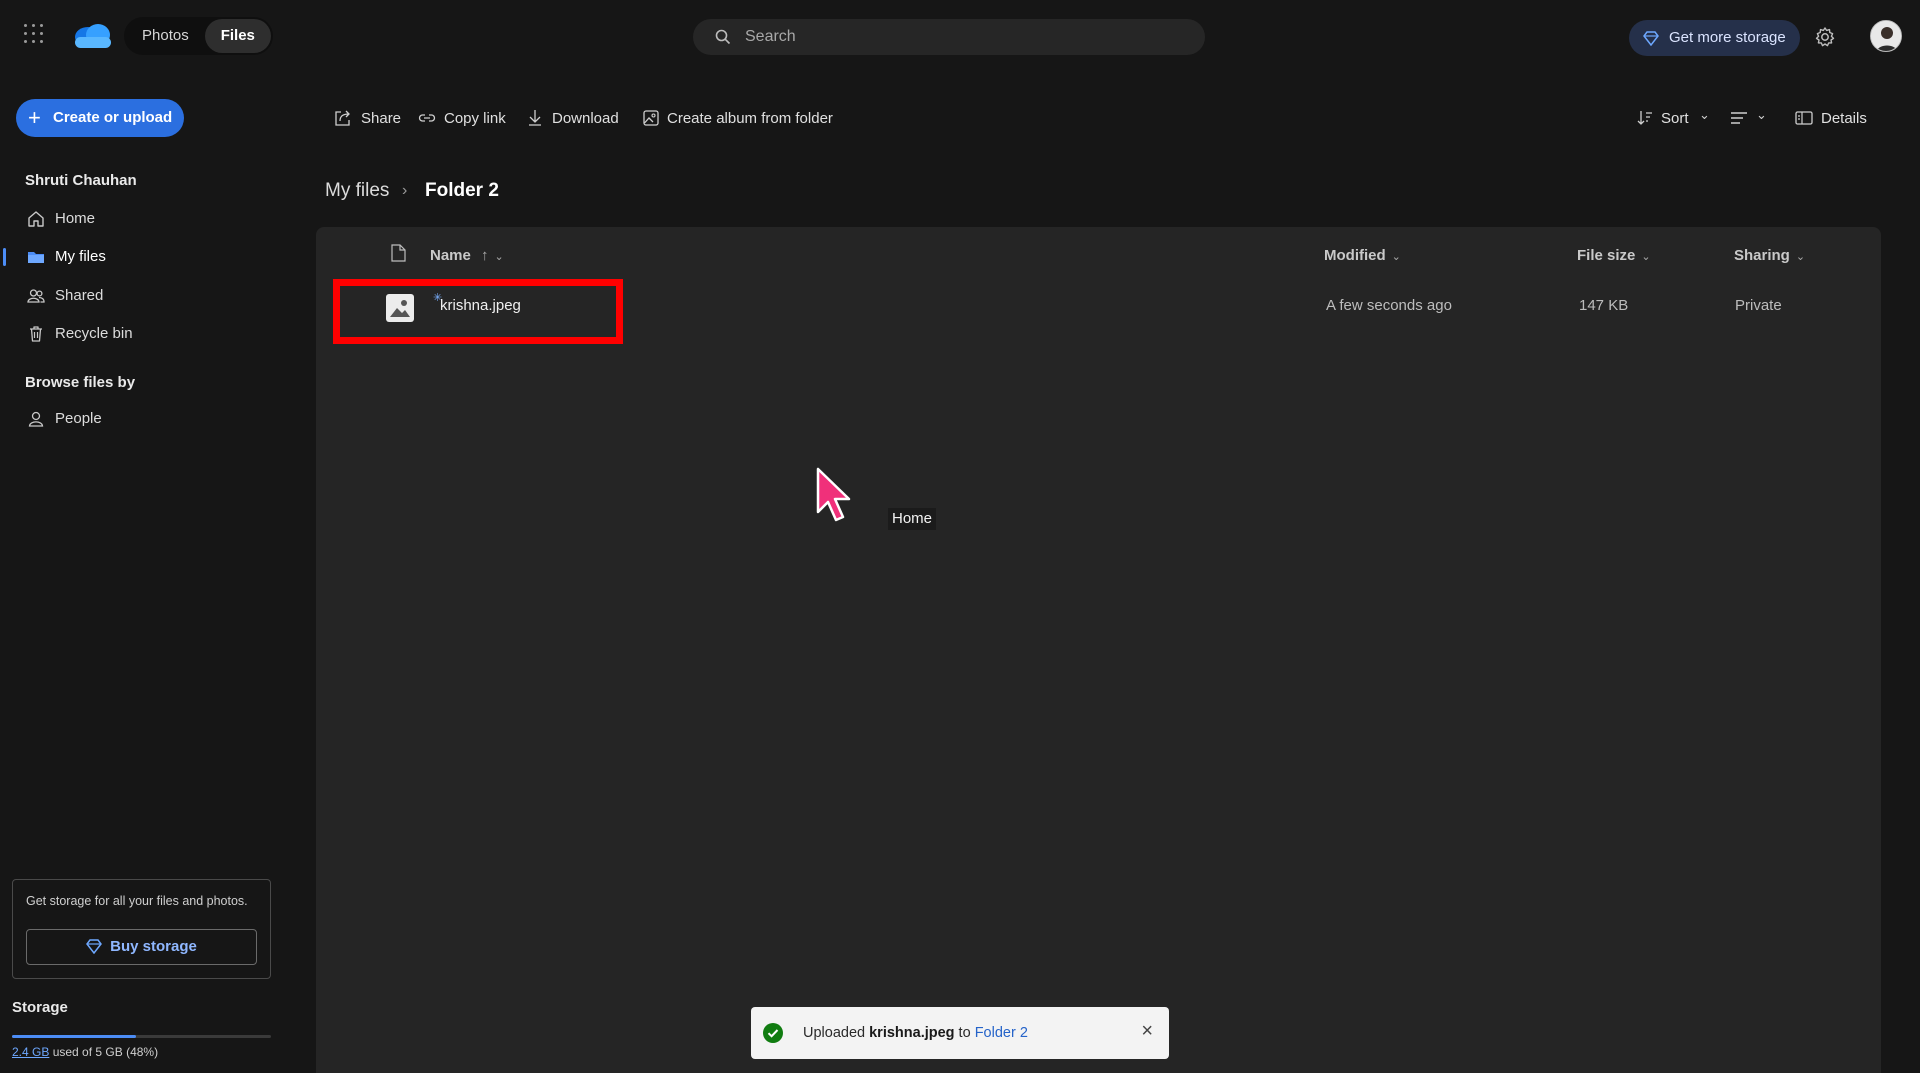  I want to click on person-icon, so click(36, 419).